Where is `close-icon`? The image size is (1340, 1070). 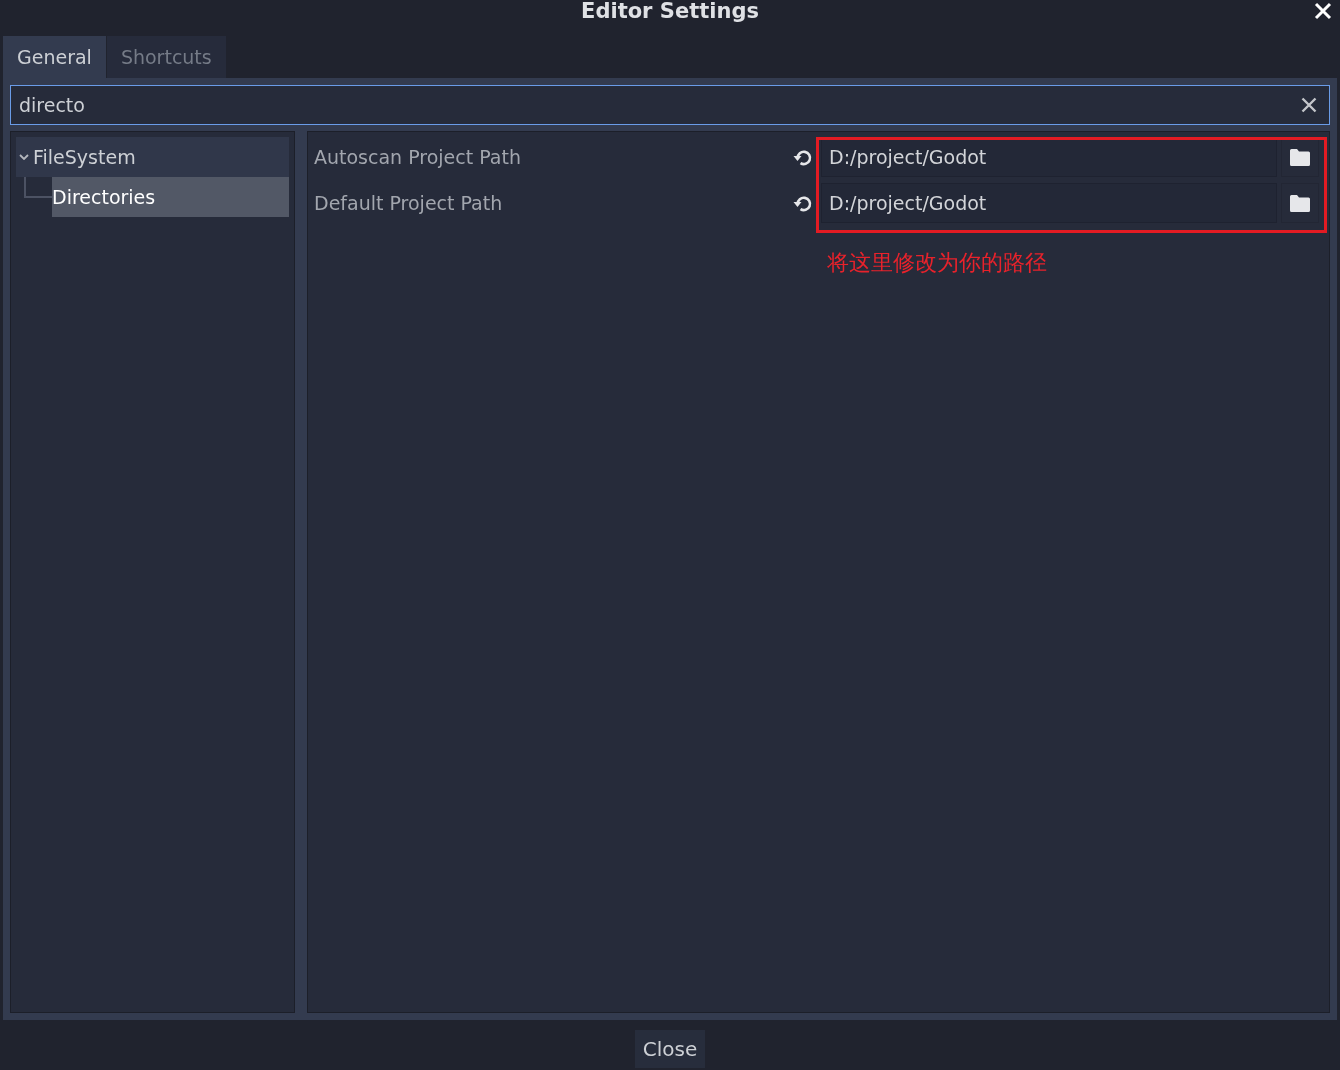
close-icon is located at coordinates (1323, 11).